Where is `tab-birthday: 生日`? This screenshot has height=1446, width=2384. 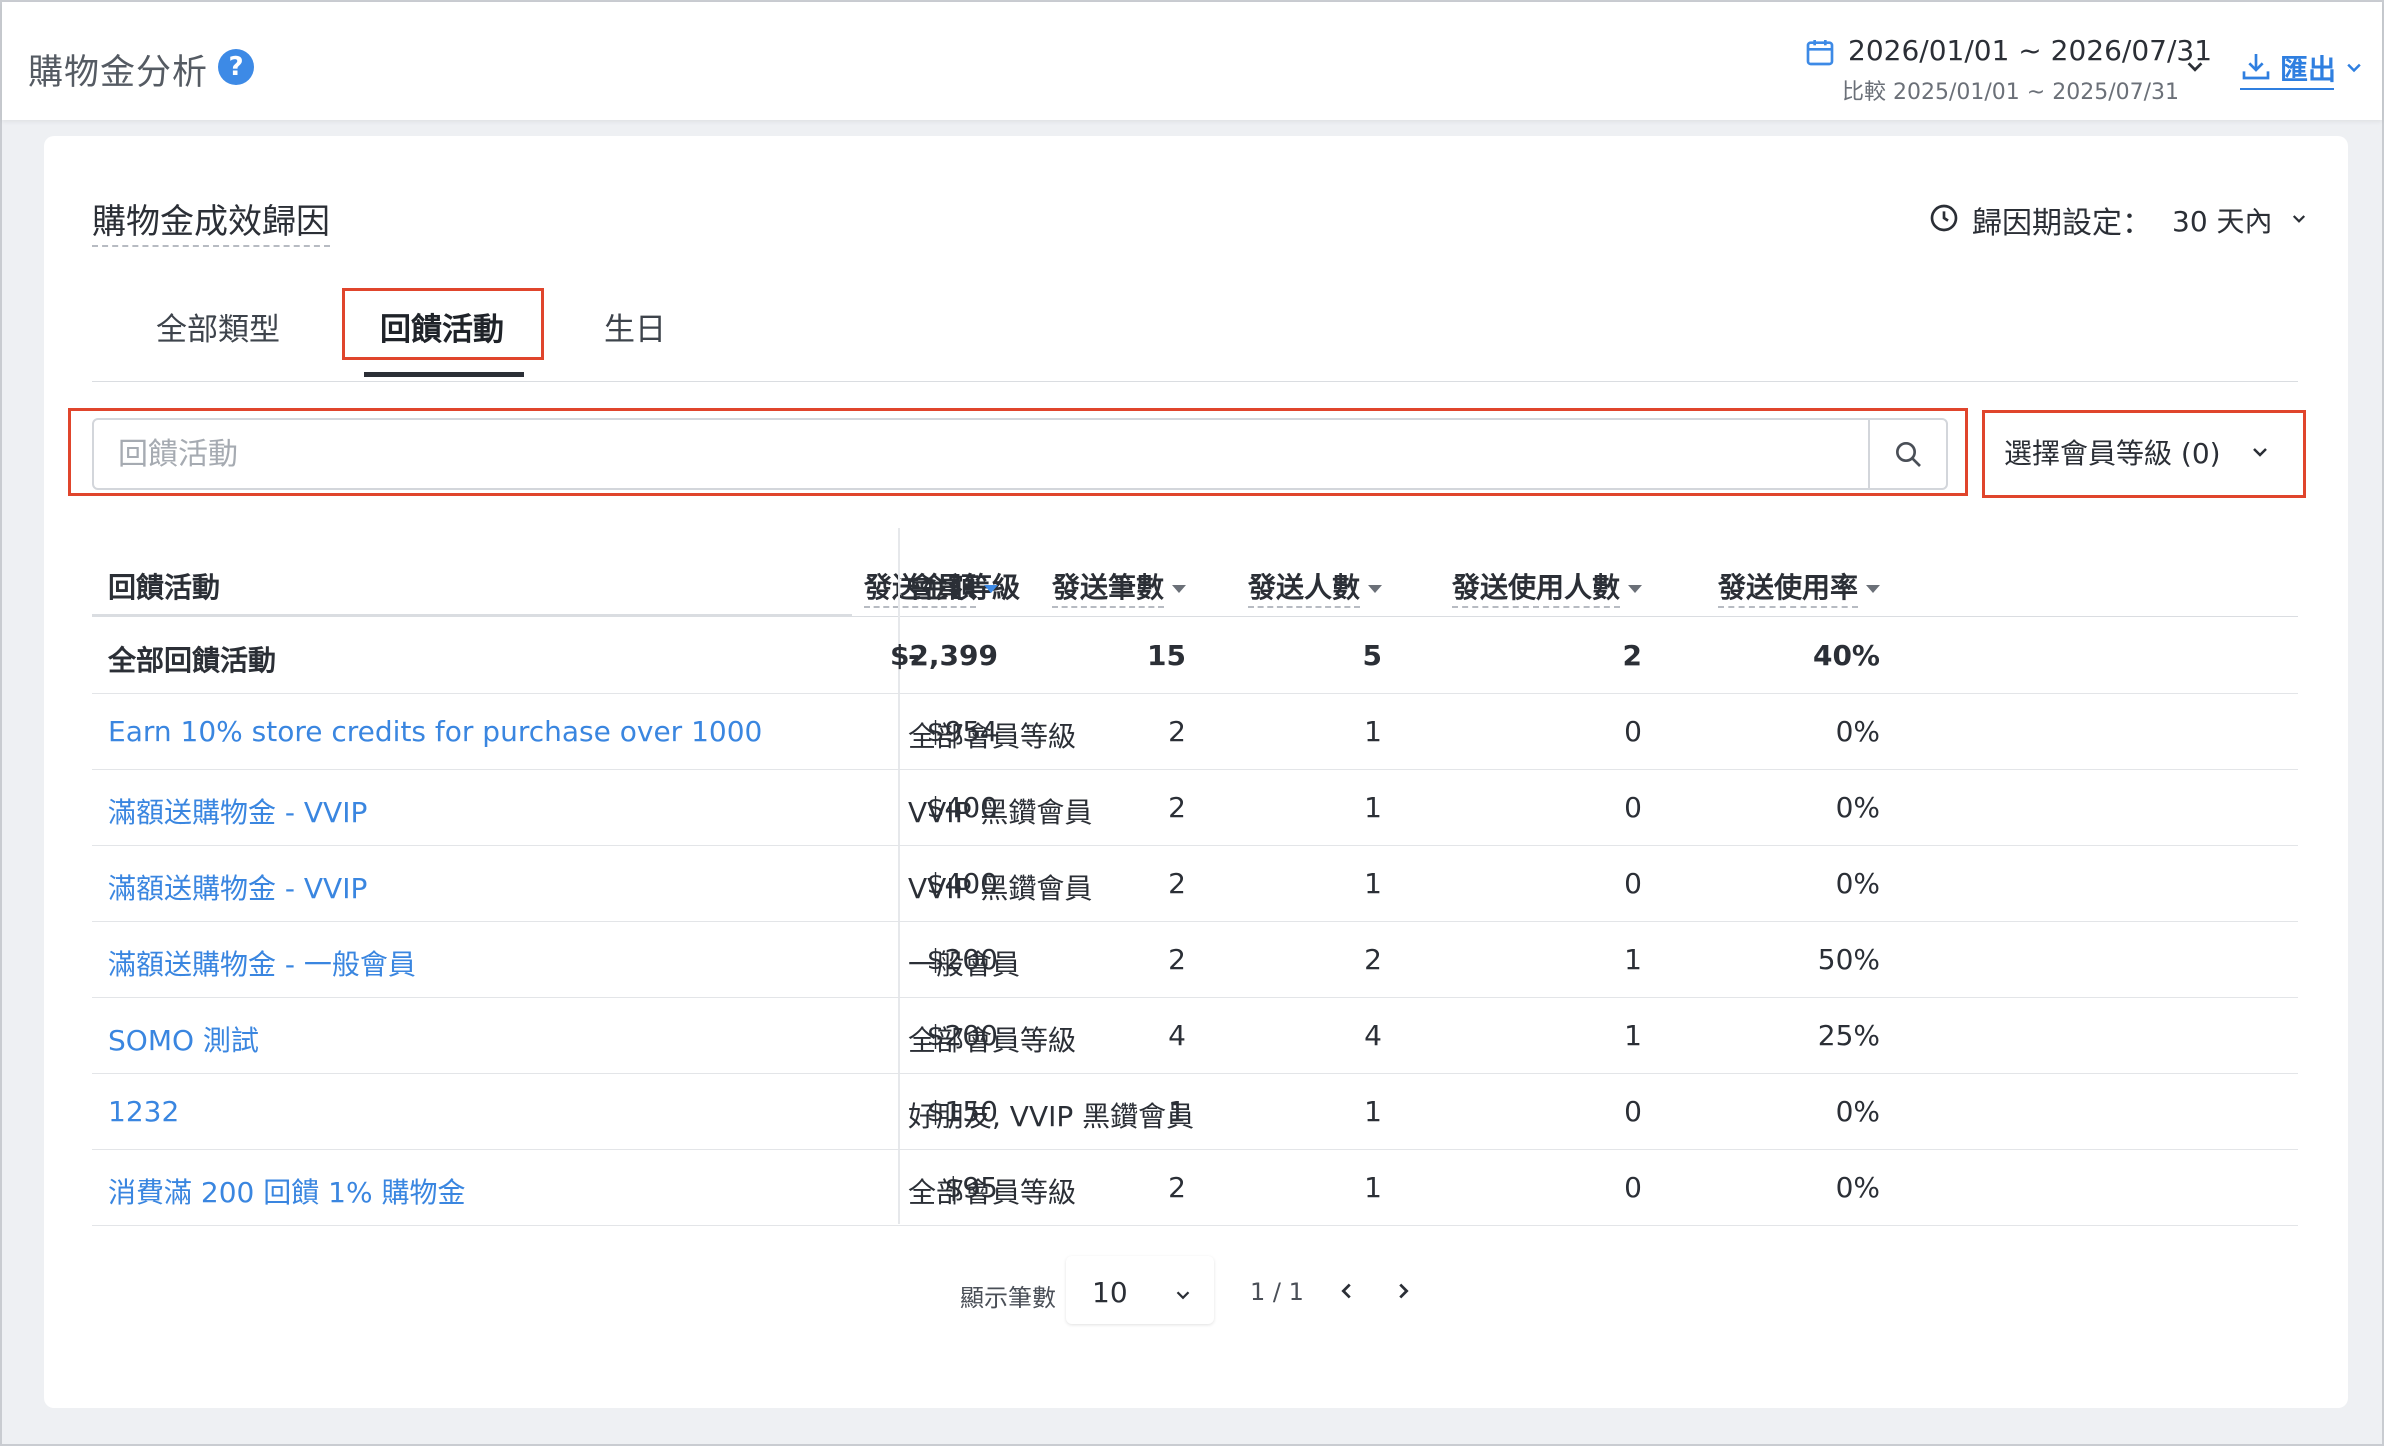 tab-birthday: 生日 is located at coordinates (635, 326).